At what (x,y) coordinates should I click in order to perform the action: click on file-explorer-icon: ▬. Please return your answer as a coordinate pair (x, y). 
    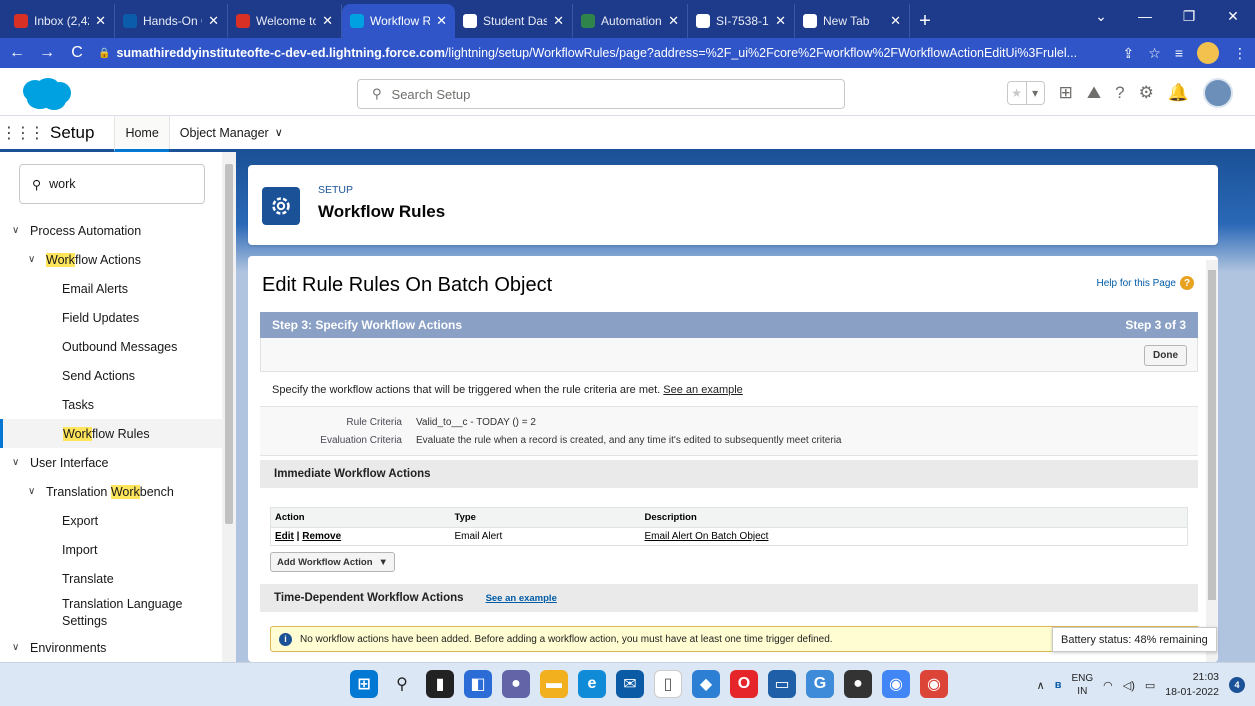
    Looking at the image, I should click on (554, 684).